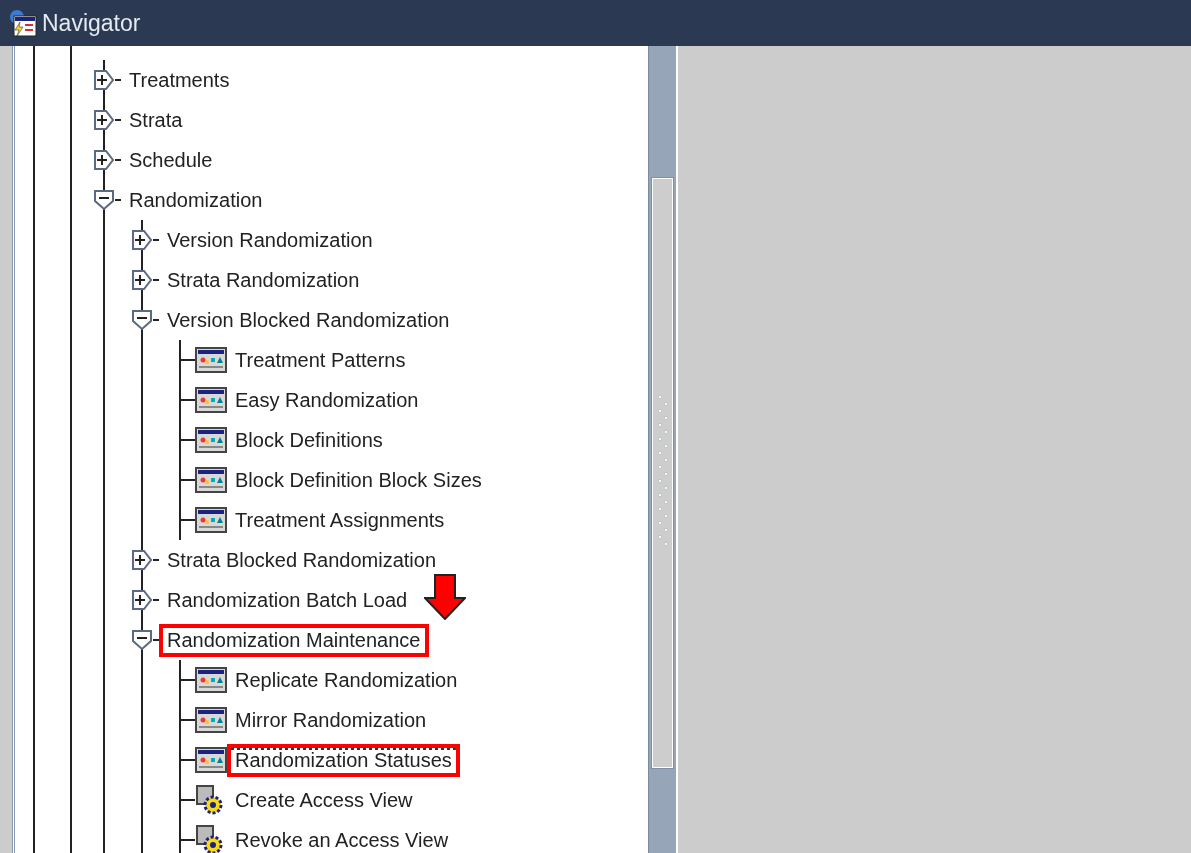 Image resolution: width=1191 pixels, height=853 pixels. What do you see at coordinates (302, 560) in the screenshot?
I see `tree-item: Strata Blocked Randomization` at bounding box center [302, 560].